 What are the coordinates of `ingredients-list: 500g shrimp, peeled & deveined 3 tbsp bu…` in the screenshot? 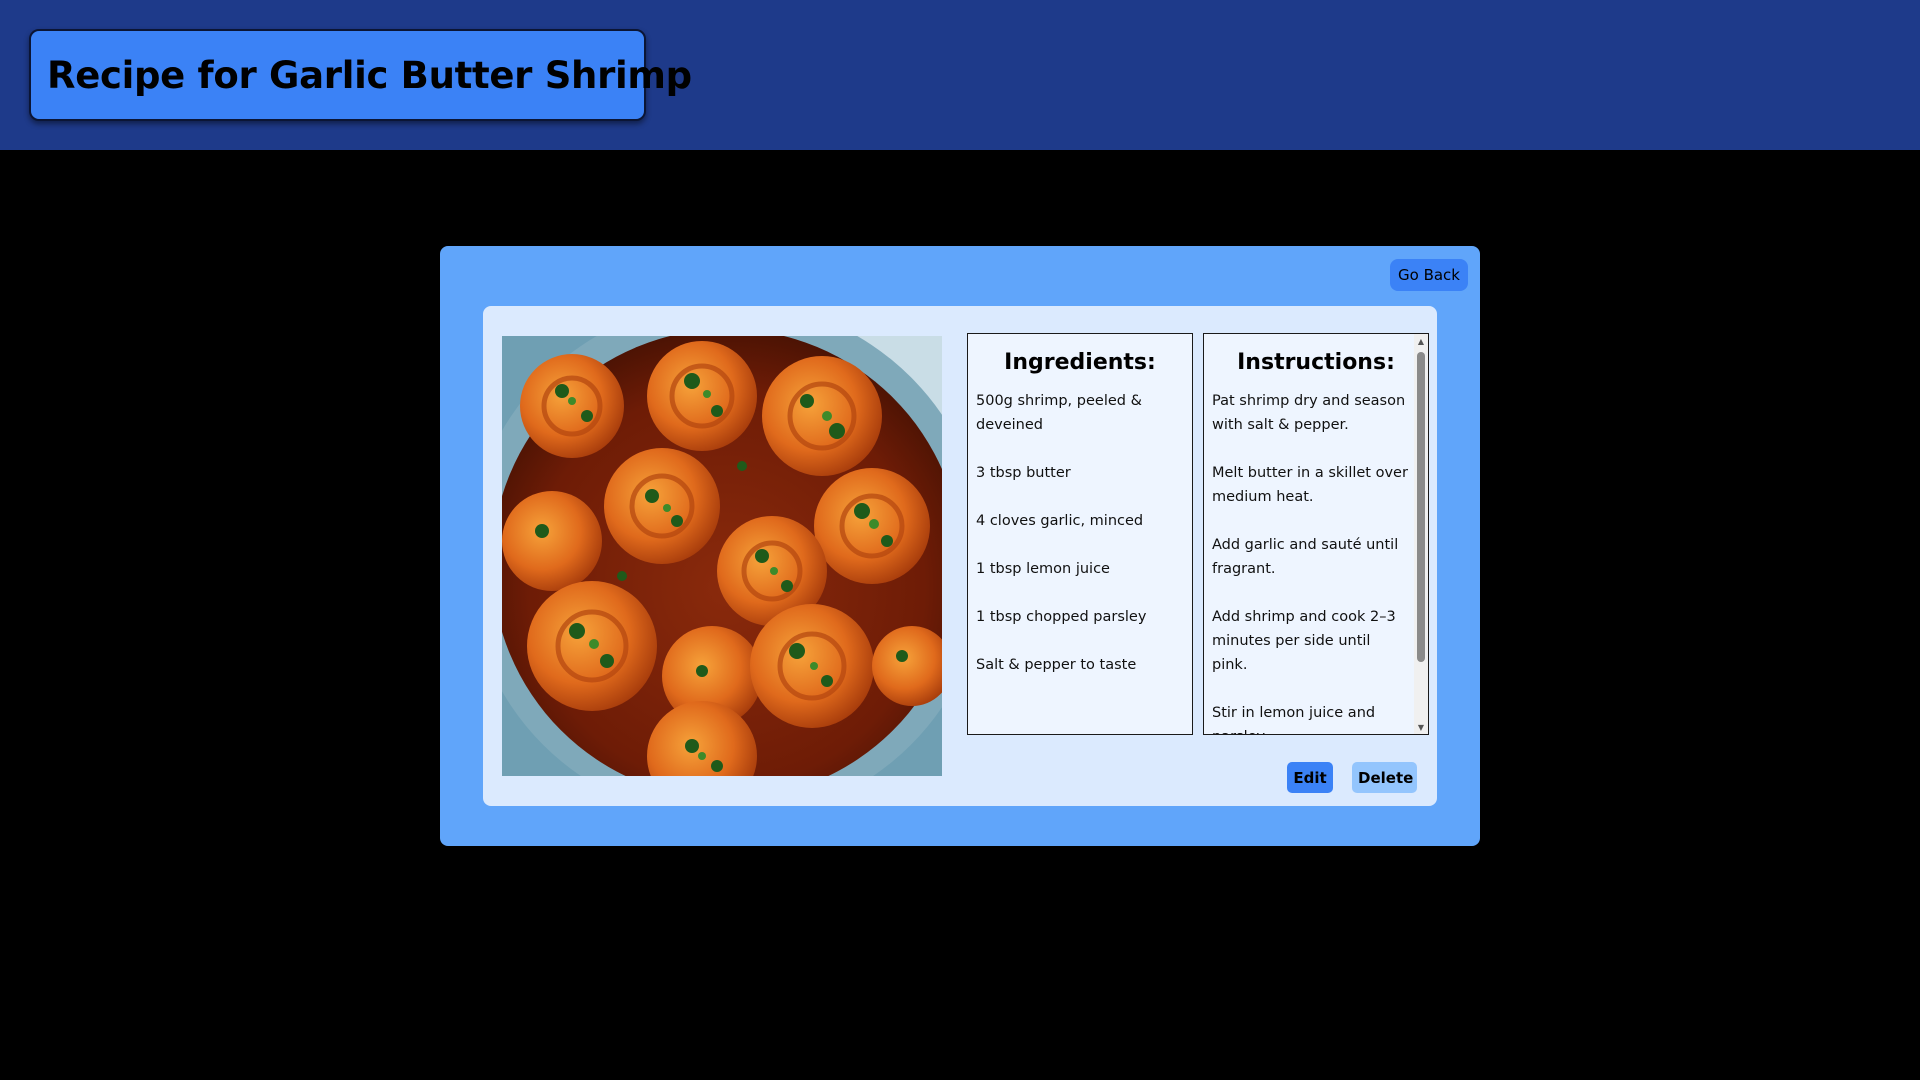 It's located at (1080, 533).